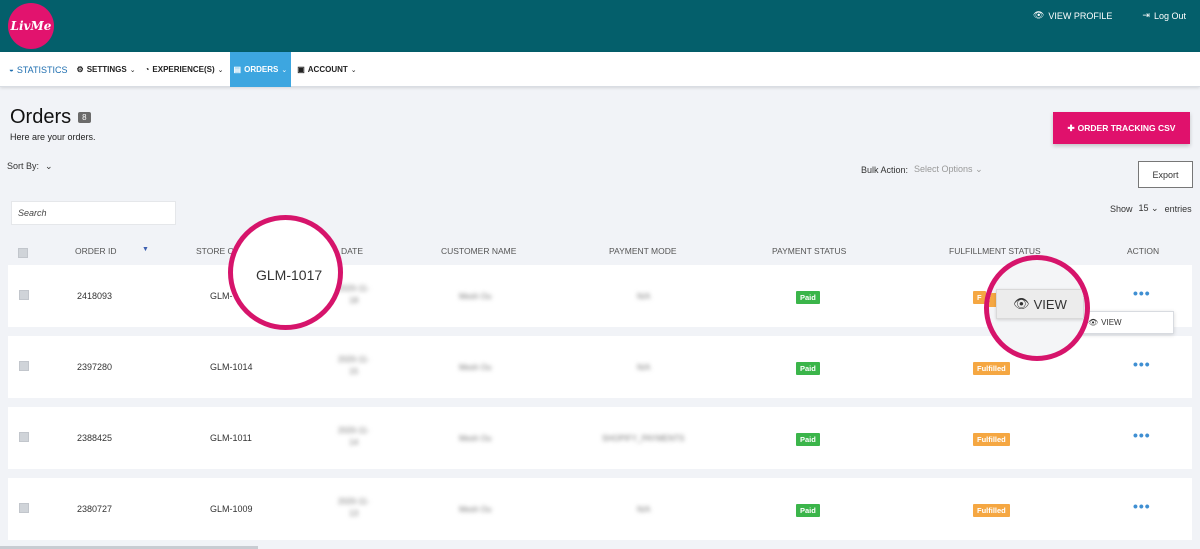  Describe the element at coordinates (1126, 128) in the screenshot. I see `csv-button-label: ORDER TRACKING CSV` at that location.